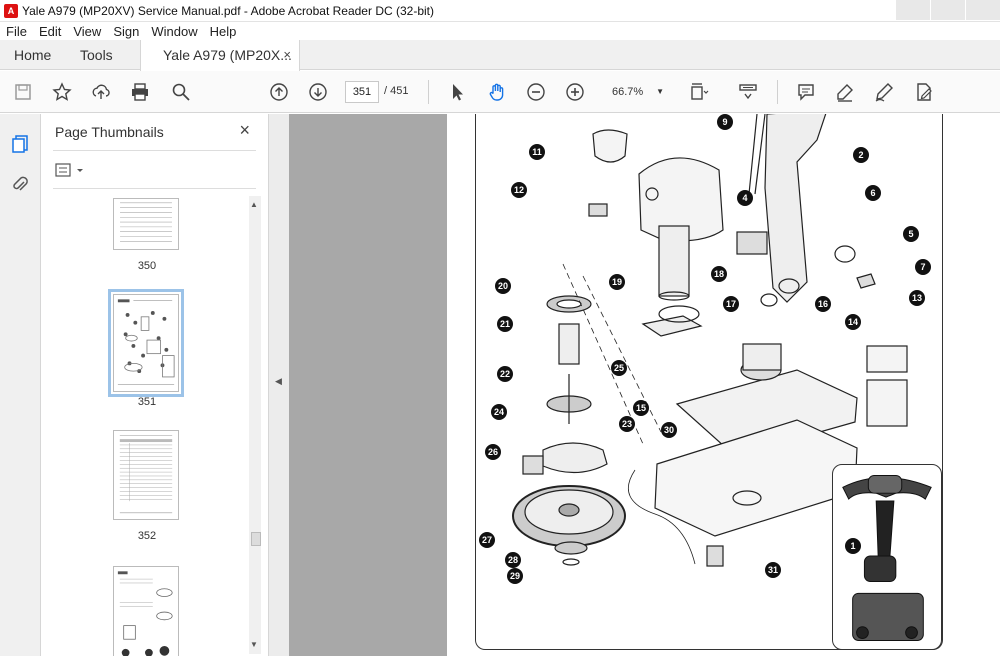 The width and height of the screenshot is (1000, 656). I want to click on fill-sign-icon, so click(924, 92).